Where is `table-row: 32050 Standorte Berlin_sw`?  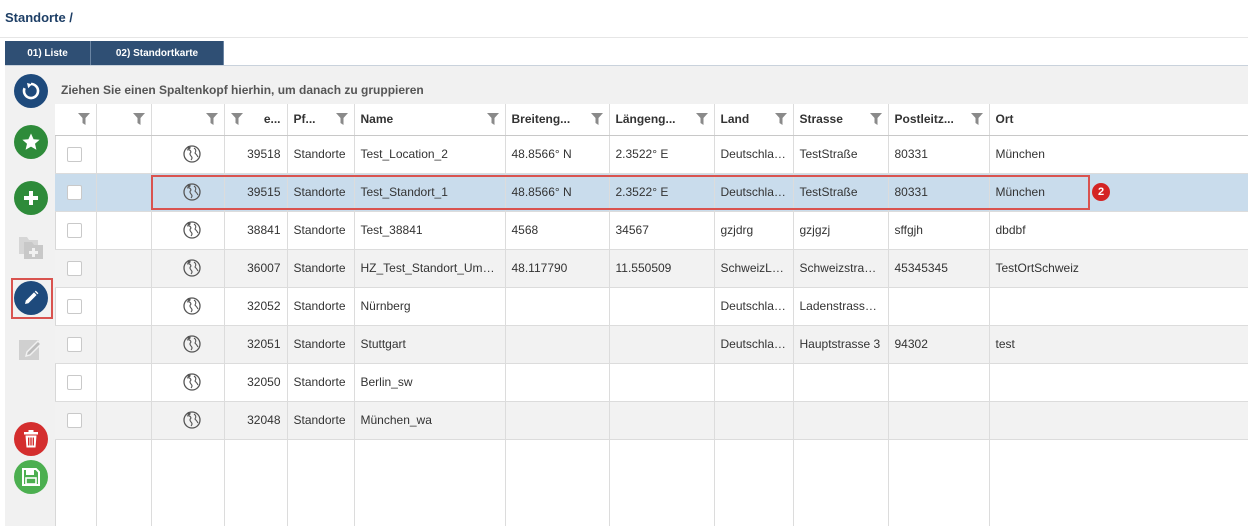
table-row: 32050 Standorte Berlin_sw is located at coordinates (651, 382).